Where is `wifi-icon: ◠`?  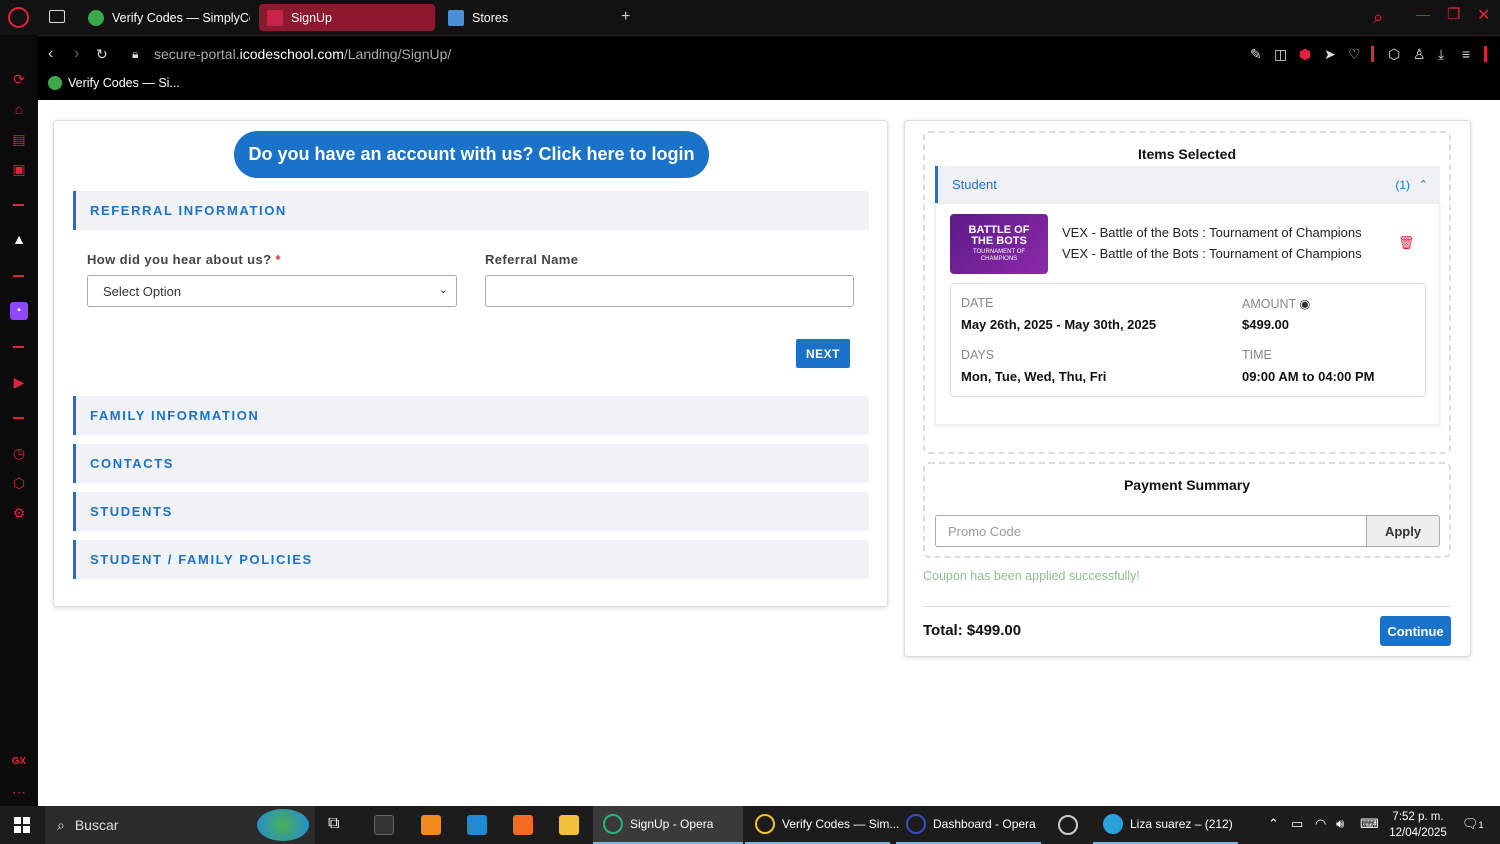 wifi-icon: ◠ is located at coordinates (1320, 824).